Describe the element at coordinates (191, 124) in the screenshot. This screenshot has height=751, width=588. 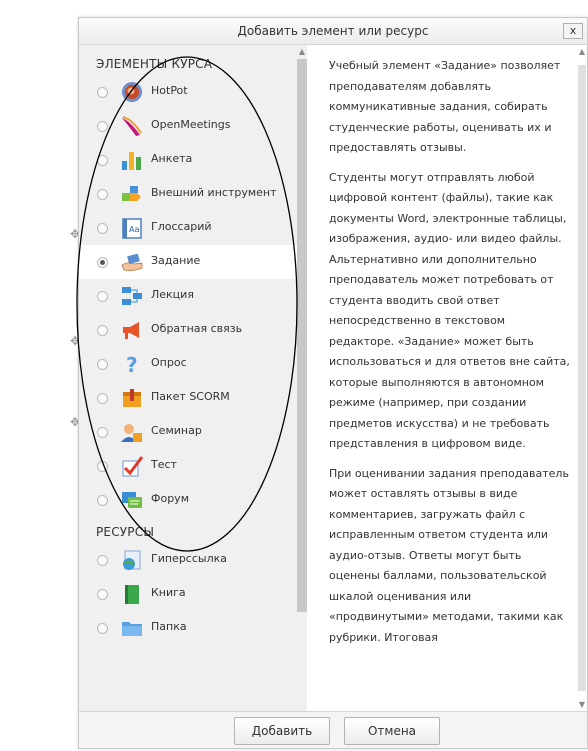
I see `option-label: OpenMeetings` at that location.